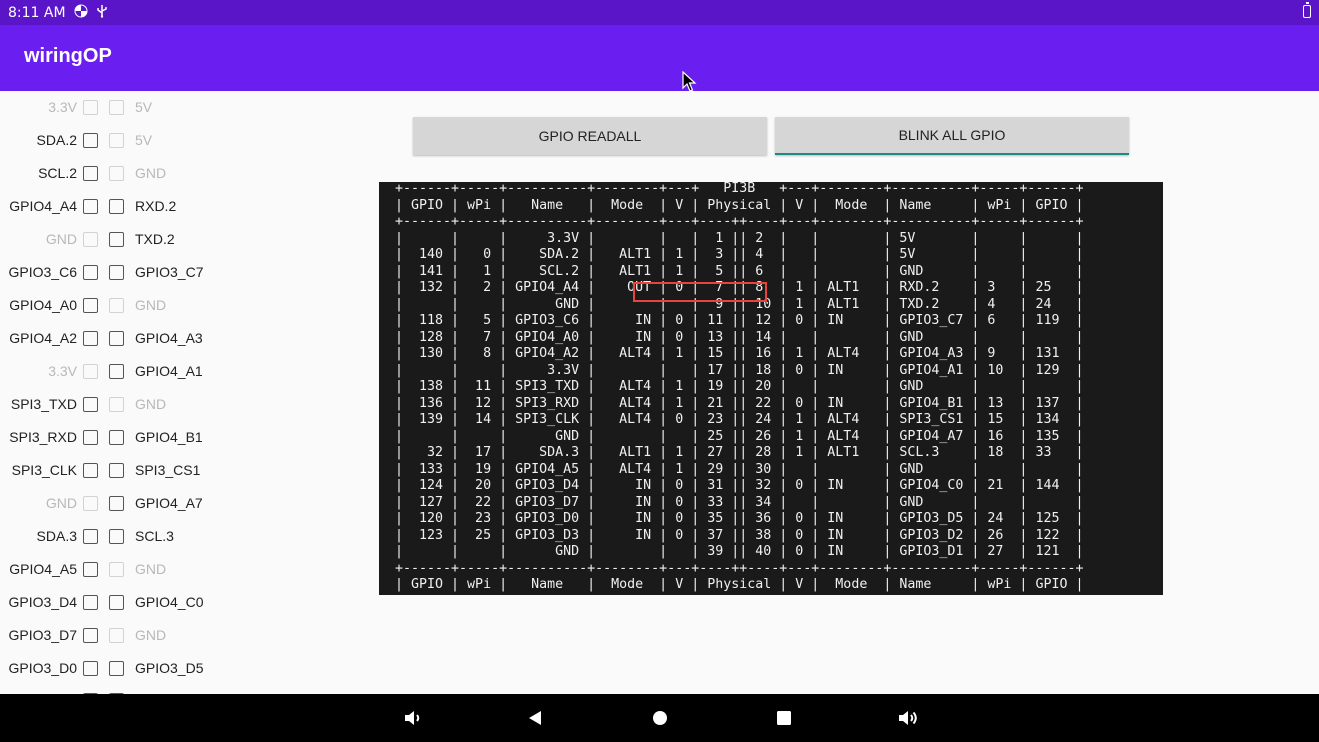 The image size is (1319, 742). What do you see at coordinates (156, 206) in the screenshot?
I see `pin-label: RXD.2` at bounding box center [156, 206].